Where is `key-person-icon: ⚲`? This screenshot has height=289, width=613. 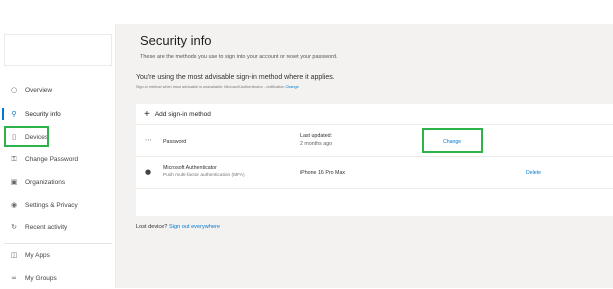
key-person-icon: ⚲ is located at coordinates (14, 114).